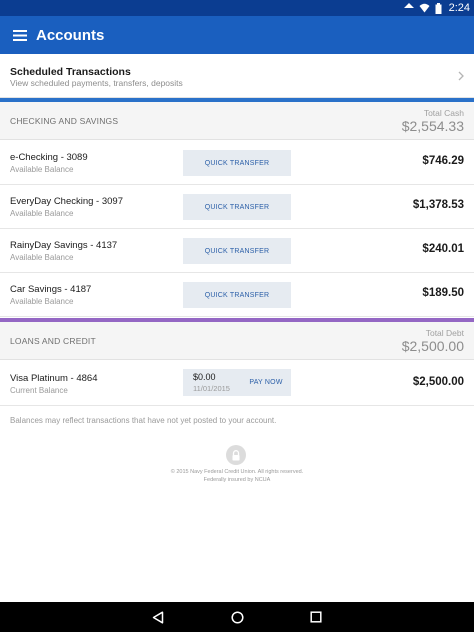 This screenshot has width=474, height=632. Describe the element at coordinates (424, 8) in the screenshot. I see `wifi-icon` at that location.